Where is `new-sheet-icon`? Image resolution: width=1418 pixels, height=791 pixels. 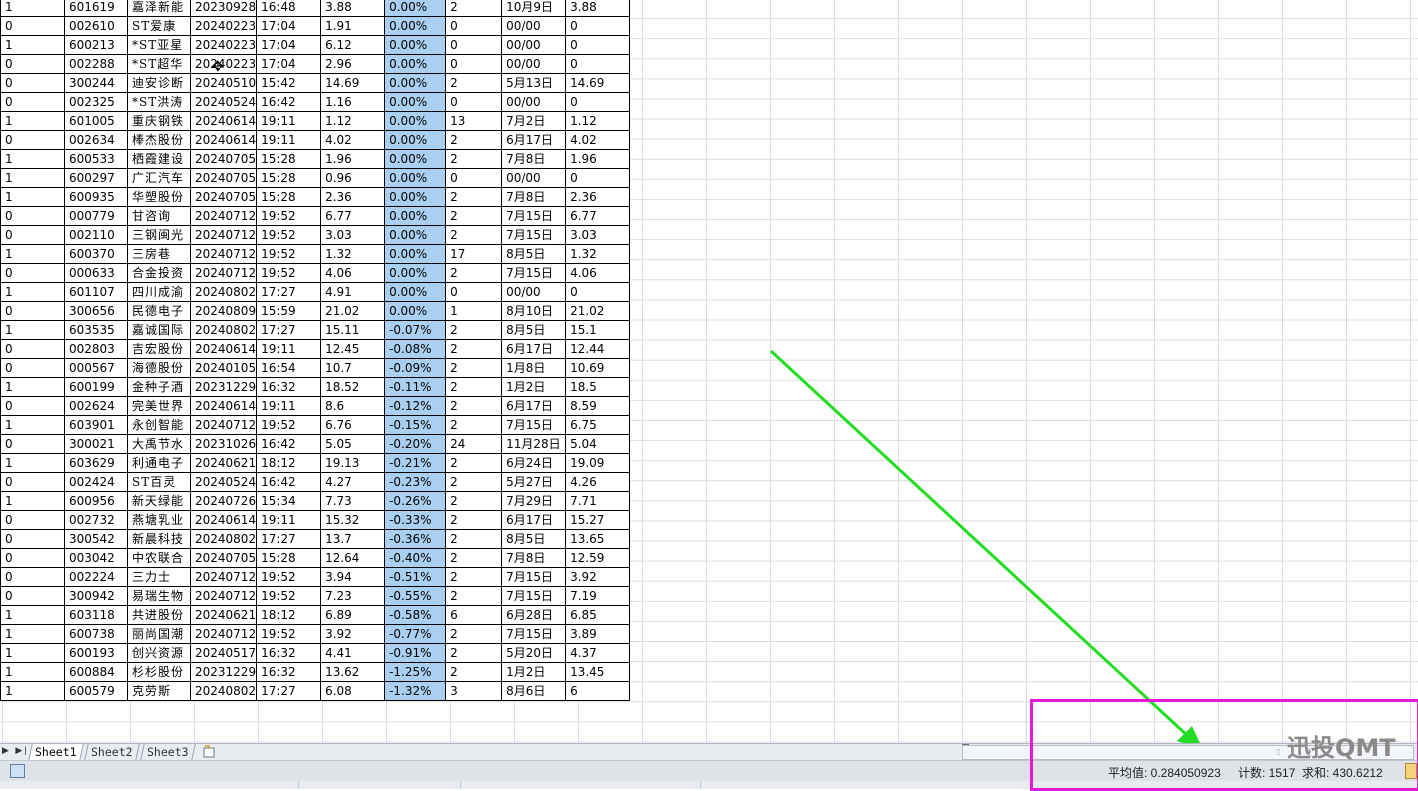
new-sheet-icon is located at coordinates (209, 751).